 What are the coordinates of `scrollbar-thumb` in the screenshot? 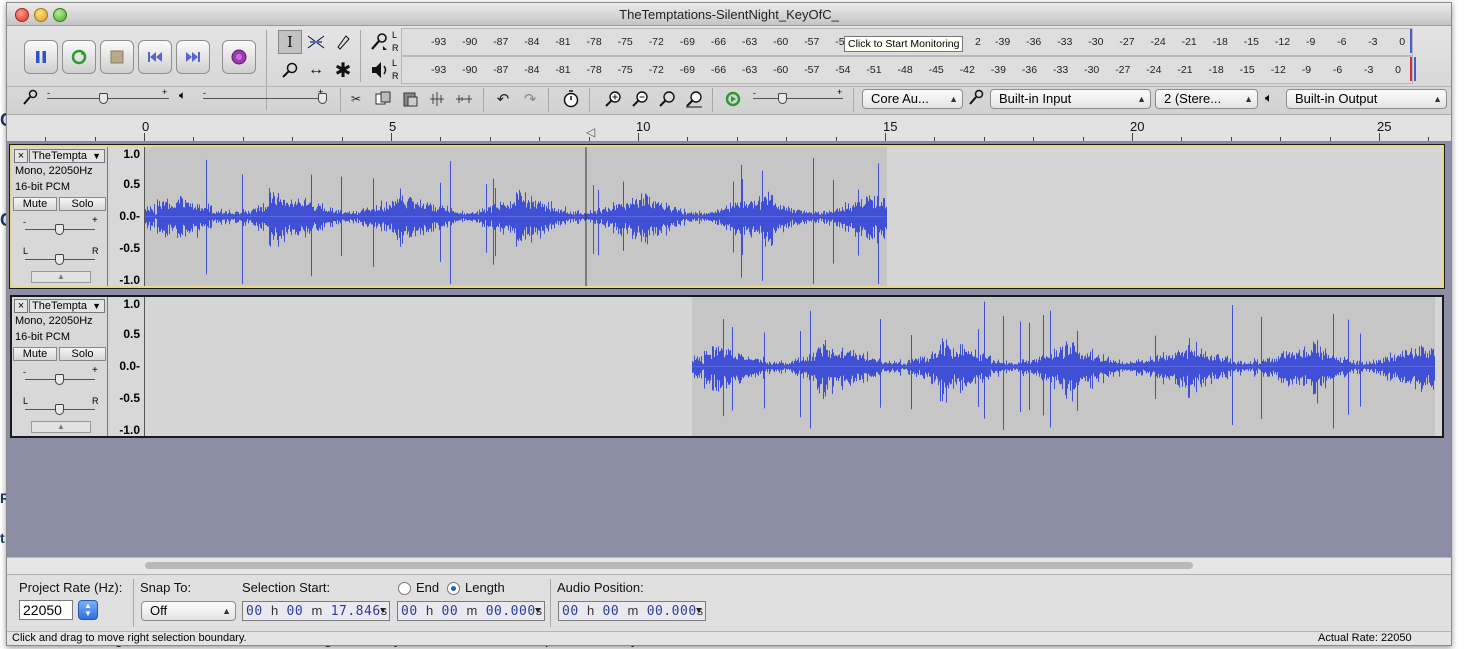 It's located at (669, 565).